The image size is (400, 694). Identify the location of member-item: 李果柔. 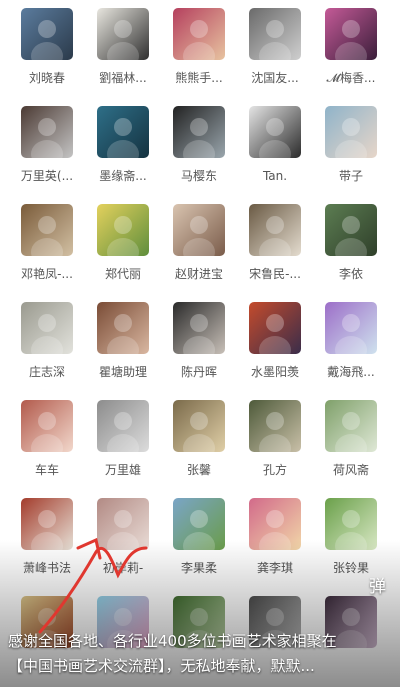
(199, 547).